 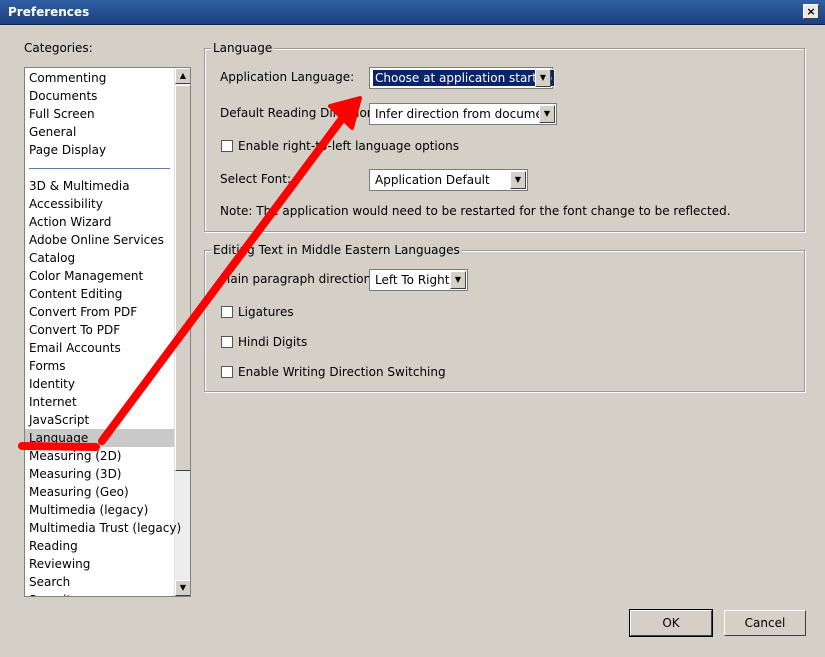 What do you see at coordinates (52, 384) in the screenshot?
I see `category-item: Identity` at bounding box center [52, 384].